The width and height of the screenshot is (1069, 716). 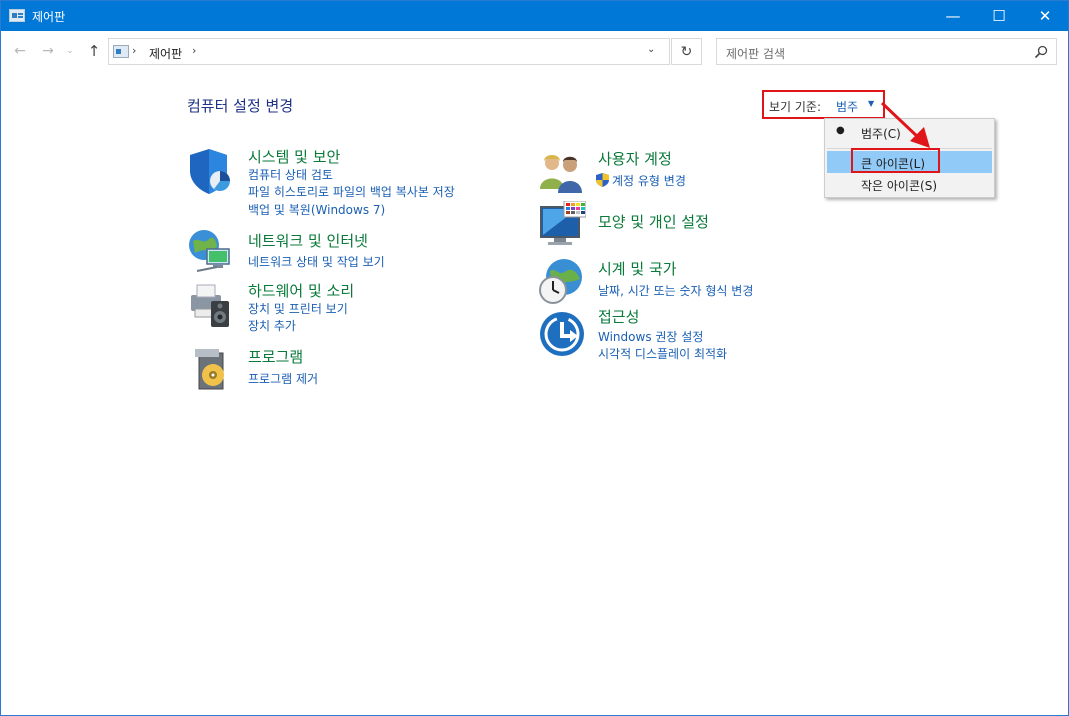 What do you see at coordinates (294, 156) in the screenshot?
I see `system-security-title: 시스템 및 보안` at bounding box center [294, 156].